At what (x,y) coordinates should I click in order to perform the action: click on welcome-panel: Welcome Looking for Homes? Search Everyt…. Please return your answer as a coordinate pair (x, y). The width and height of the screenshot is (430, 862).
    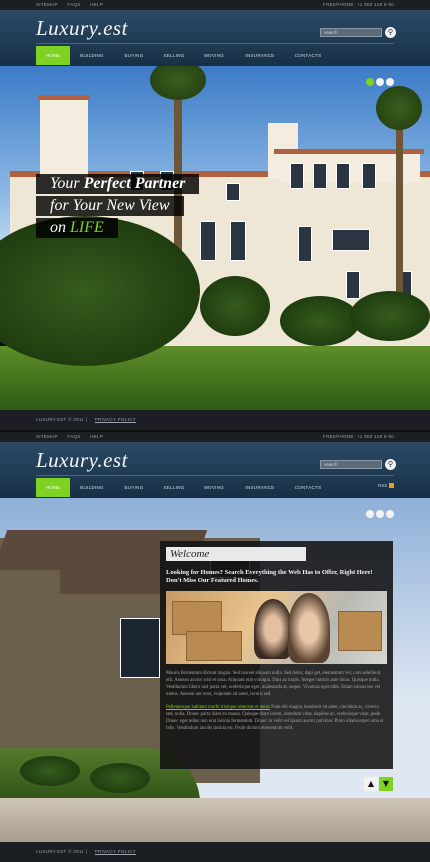
    Looking at the image, I should click on (276, 655).